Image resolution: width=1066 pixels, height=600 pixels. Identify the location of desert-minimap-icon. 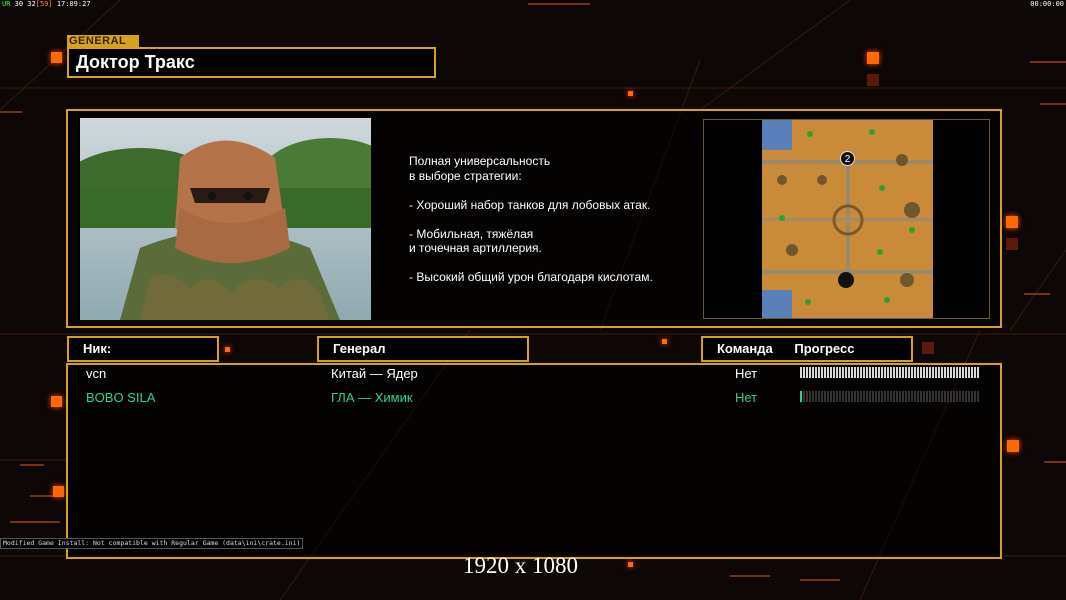
(847, 219).